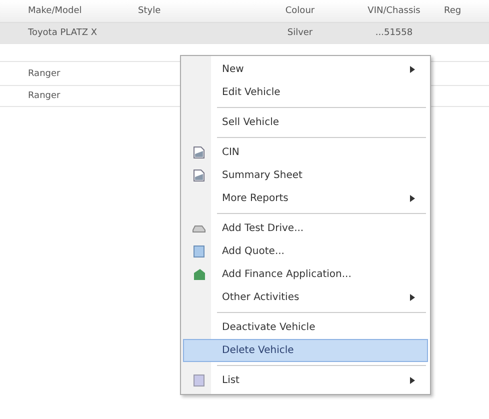 Image resolution: width=489 pixels, height=419 pixels. I want to click on table-cell-text: ...51558, so click(394, 33).